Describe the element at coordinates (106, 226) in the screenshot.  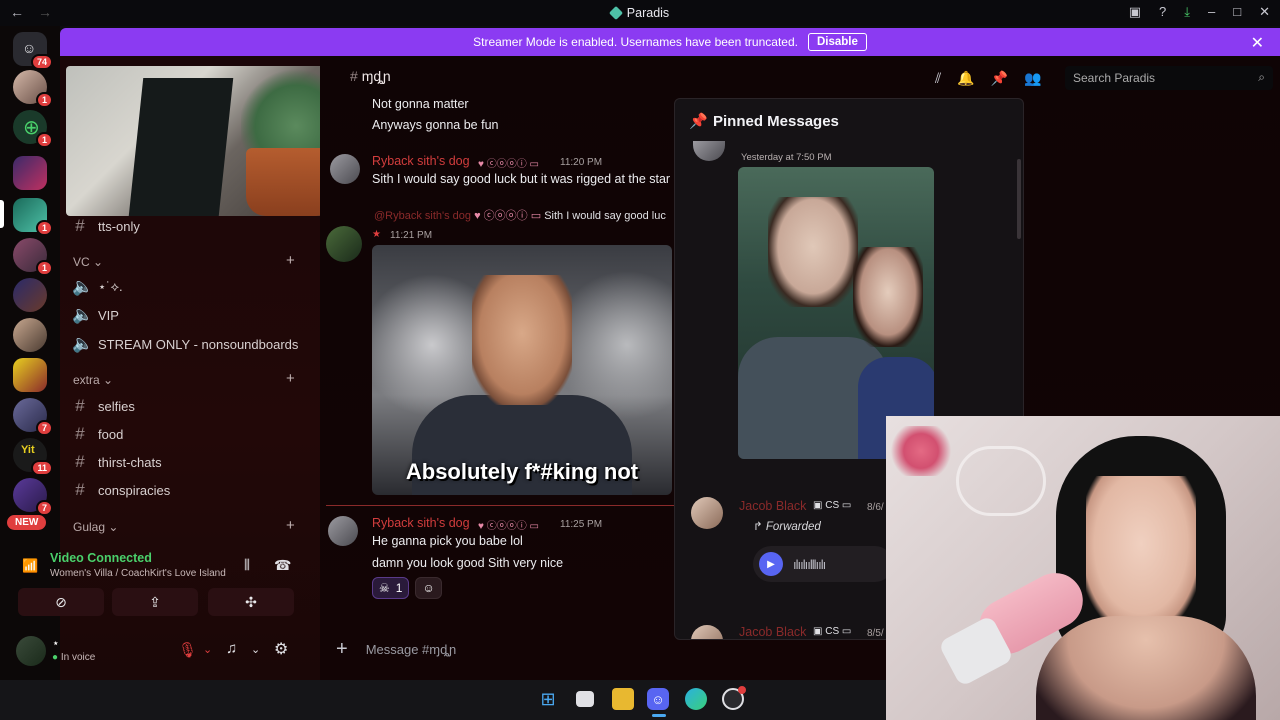
I see `channel-tts-only: # tts-only` at that location.